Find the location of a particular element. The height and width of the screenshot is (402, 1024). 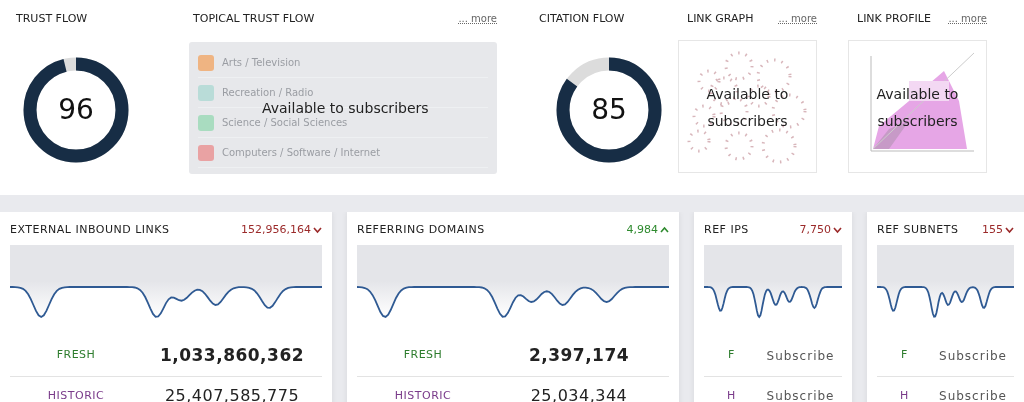

card-title: EXTERNAL INBOUND LINKS is located at coordinates (90, 230).